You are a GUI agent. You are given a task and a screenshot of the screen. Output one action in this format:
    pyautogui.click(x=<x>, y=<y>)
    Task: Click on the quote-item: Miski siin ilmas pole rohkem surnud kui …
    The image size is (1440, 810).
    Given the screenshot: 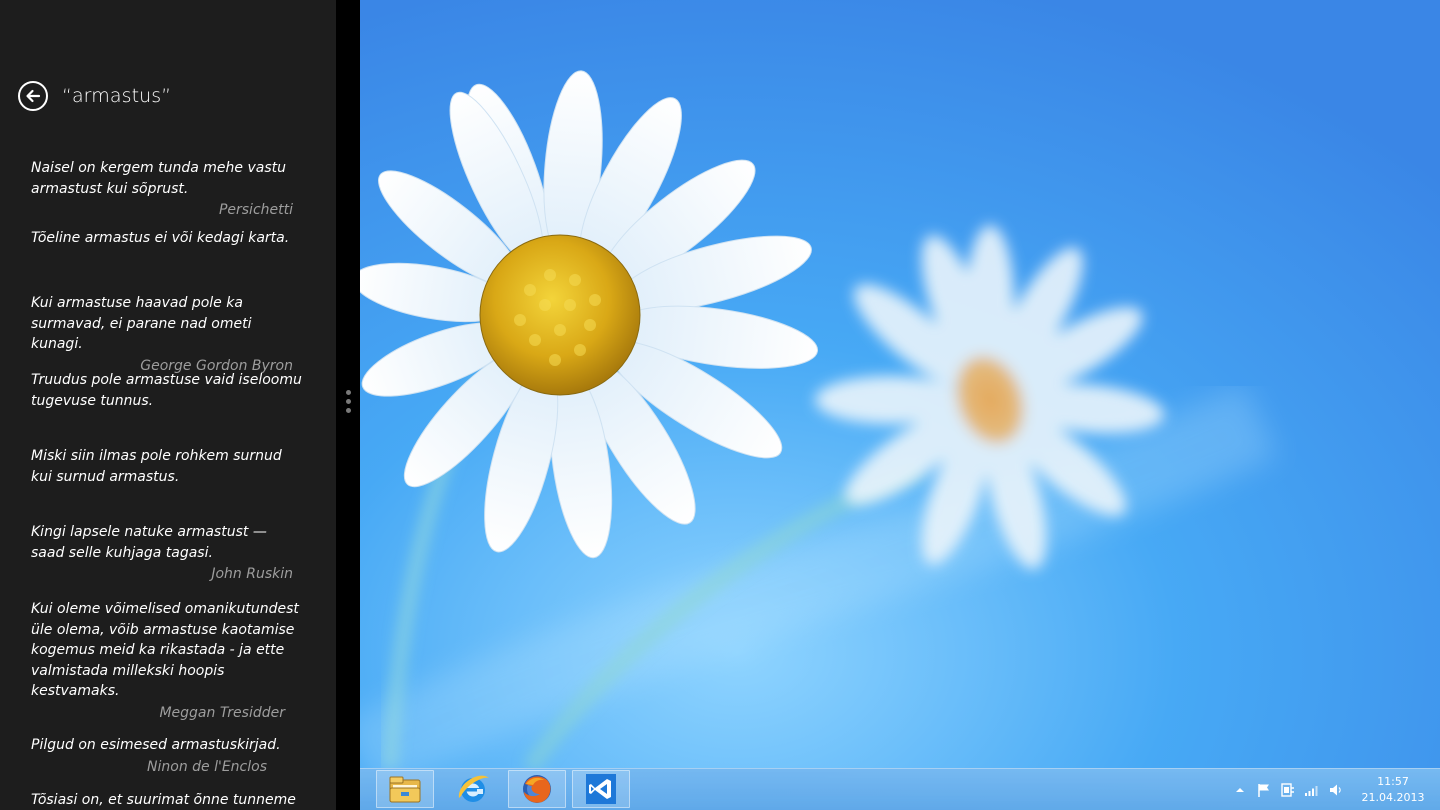 What is the action you would take?
    pyautogui.click(x=167, y=484)
    